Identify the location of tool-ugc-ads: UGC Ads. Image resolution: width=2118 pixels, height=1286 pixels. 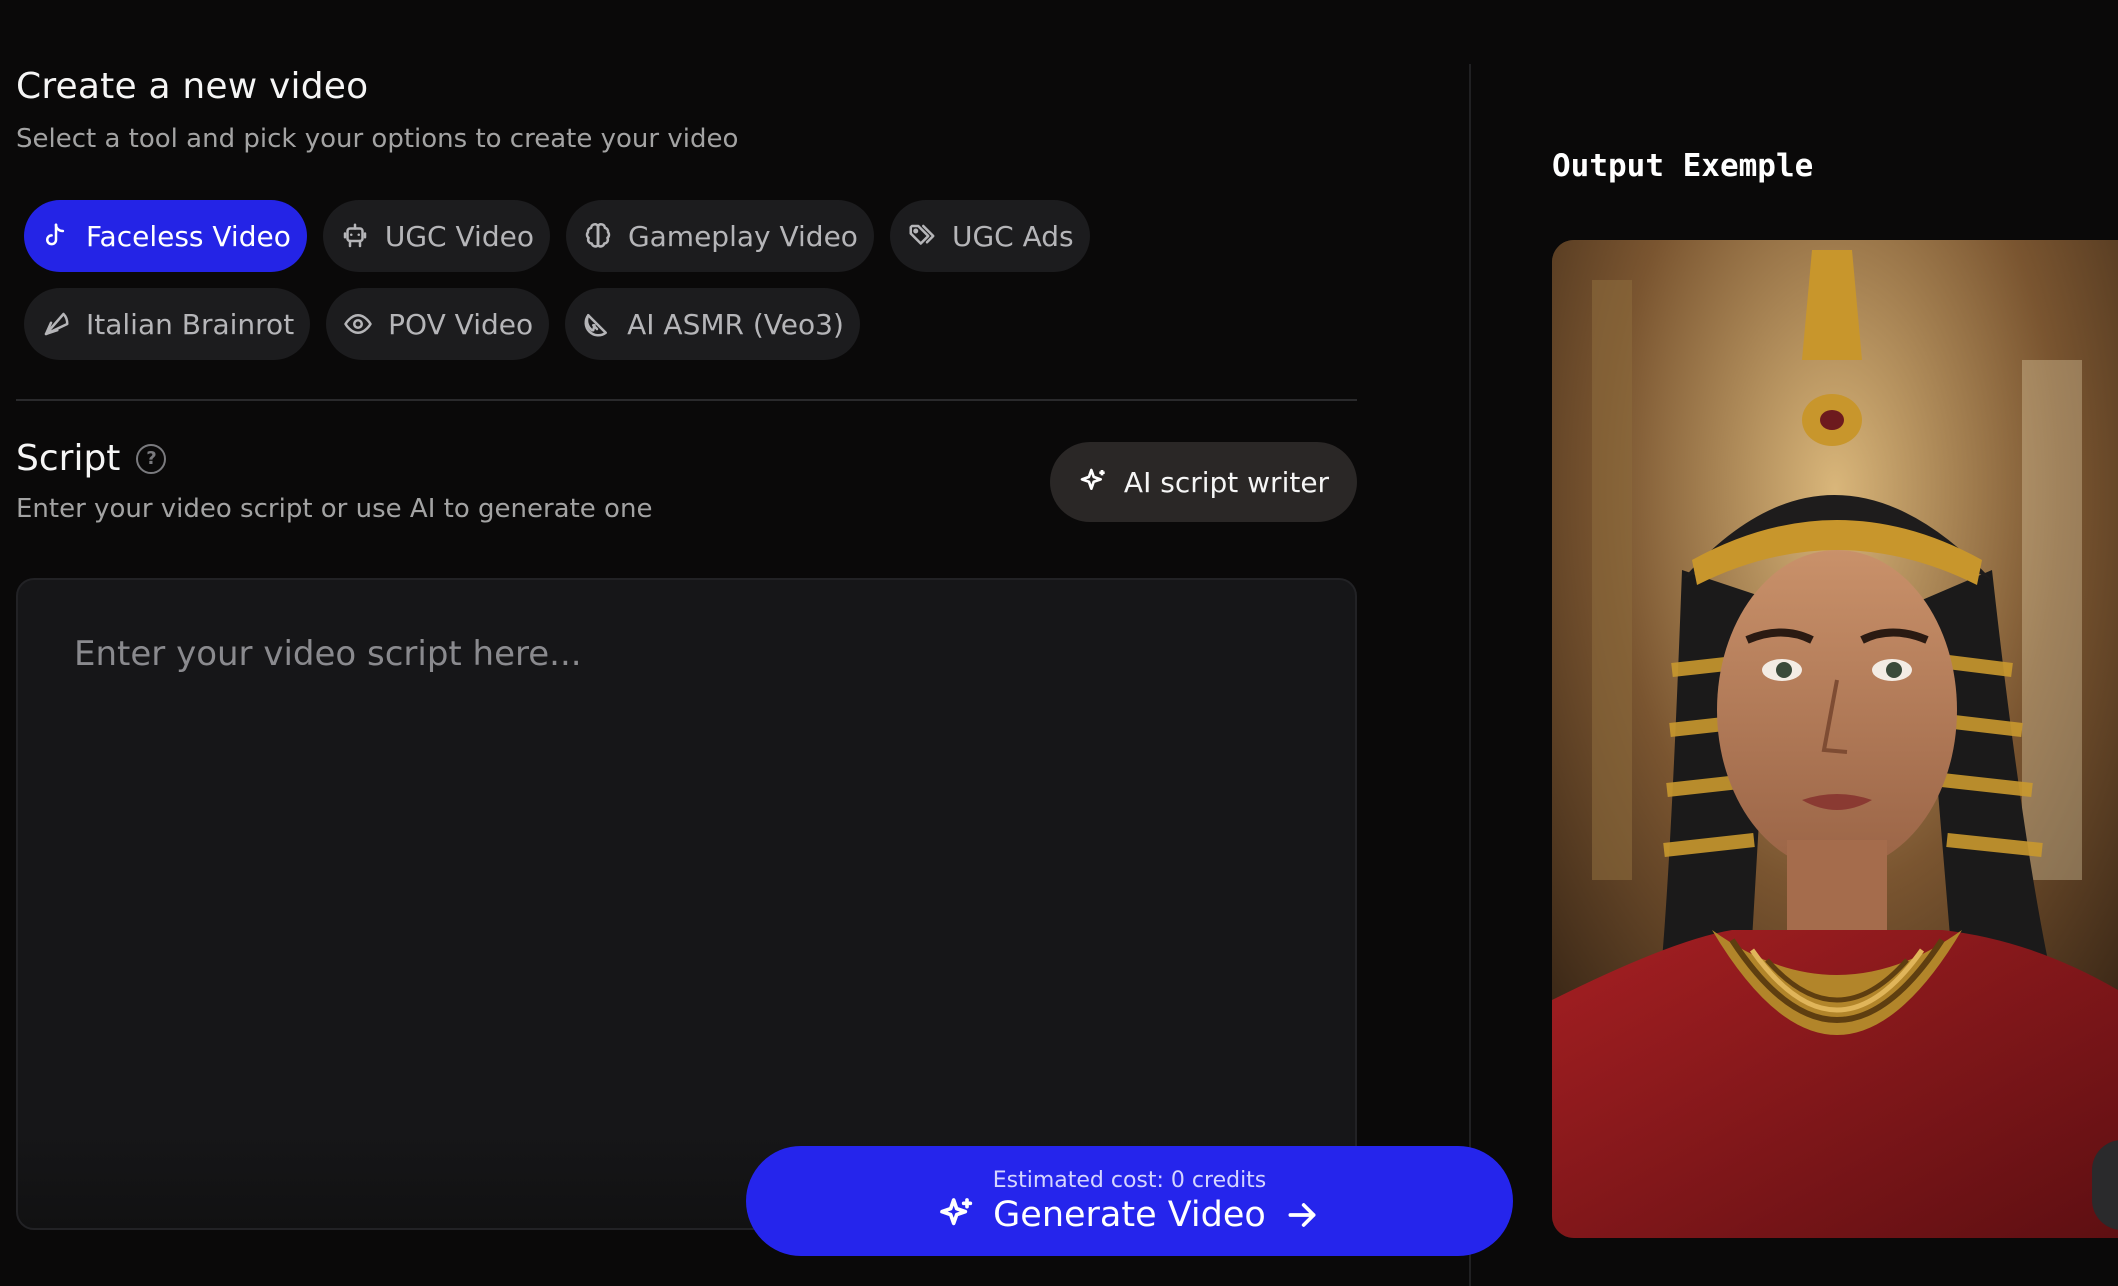
(989, 236).